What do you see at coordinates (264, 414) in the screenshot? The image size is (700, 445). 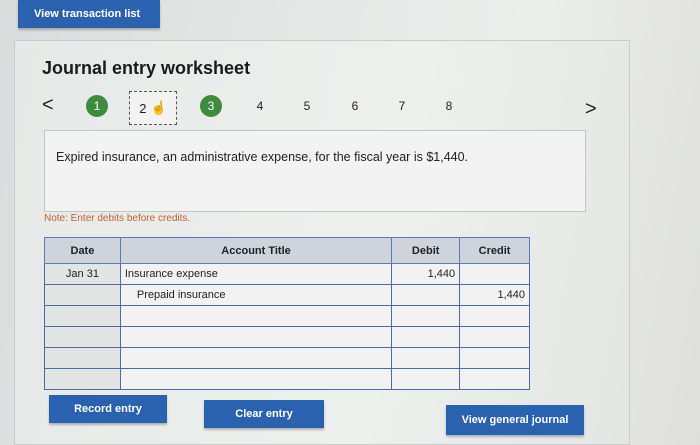 I see `clear-entry-button: Clear entry` at bounding box center [264, 414].